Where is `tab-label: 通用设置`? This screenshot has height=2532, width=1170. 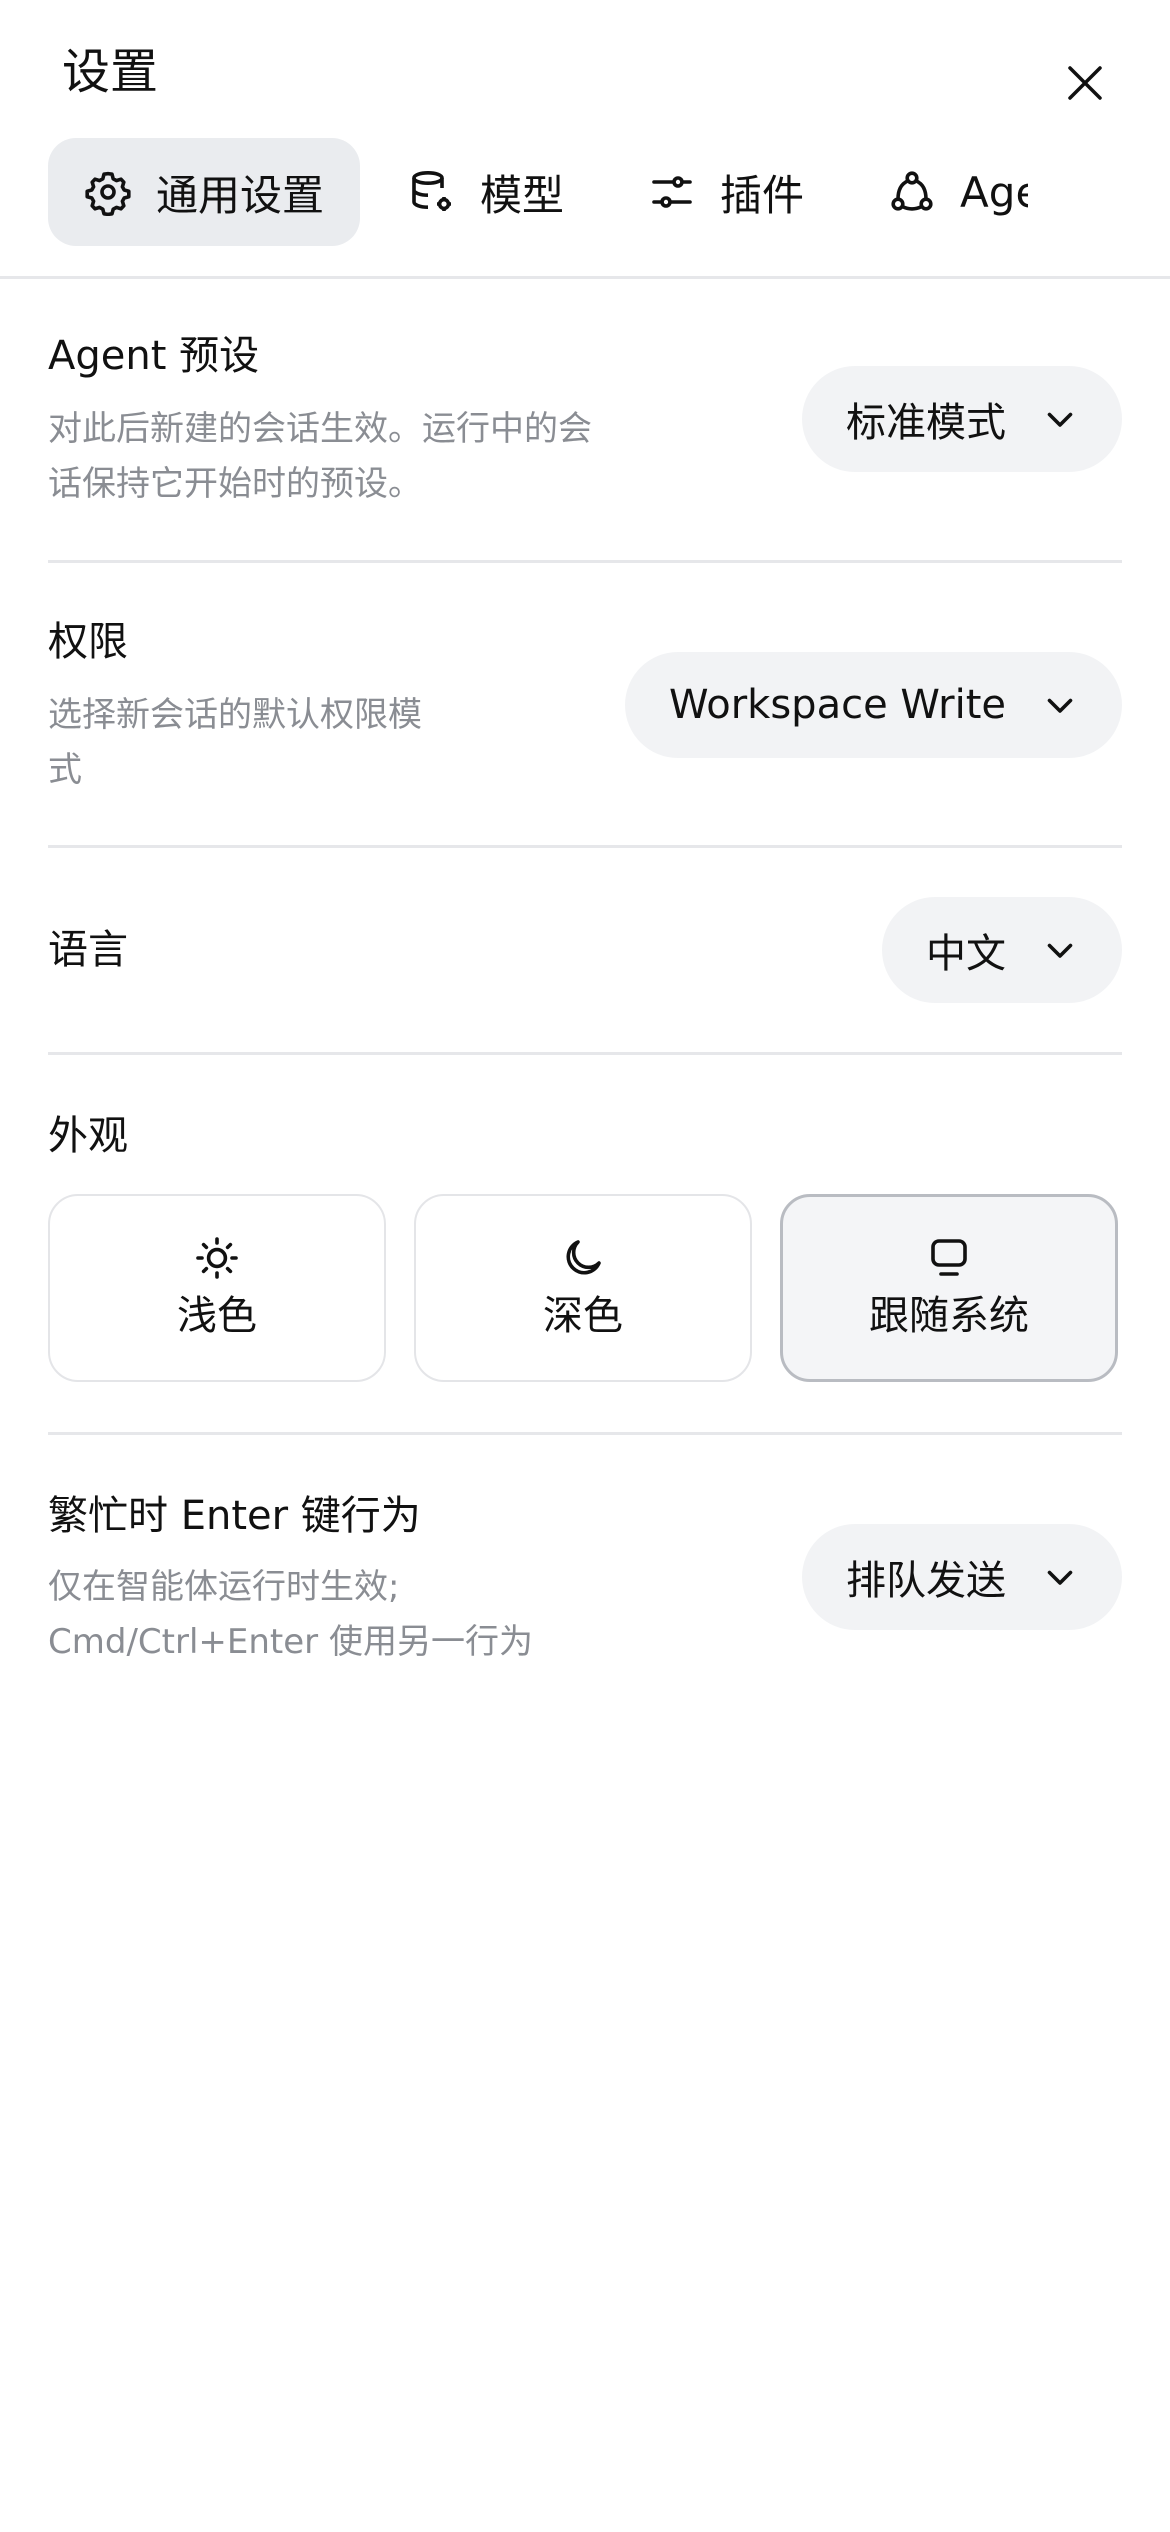
tab-label: 通用设置 is located at coordinates (240, 195).